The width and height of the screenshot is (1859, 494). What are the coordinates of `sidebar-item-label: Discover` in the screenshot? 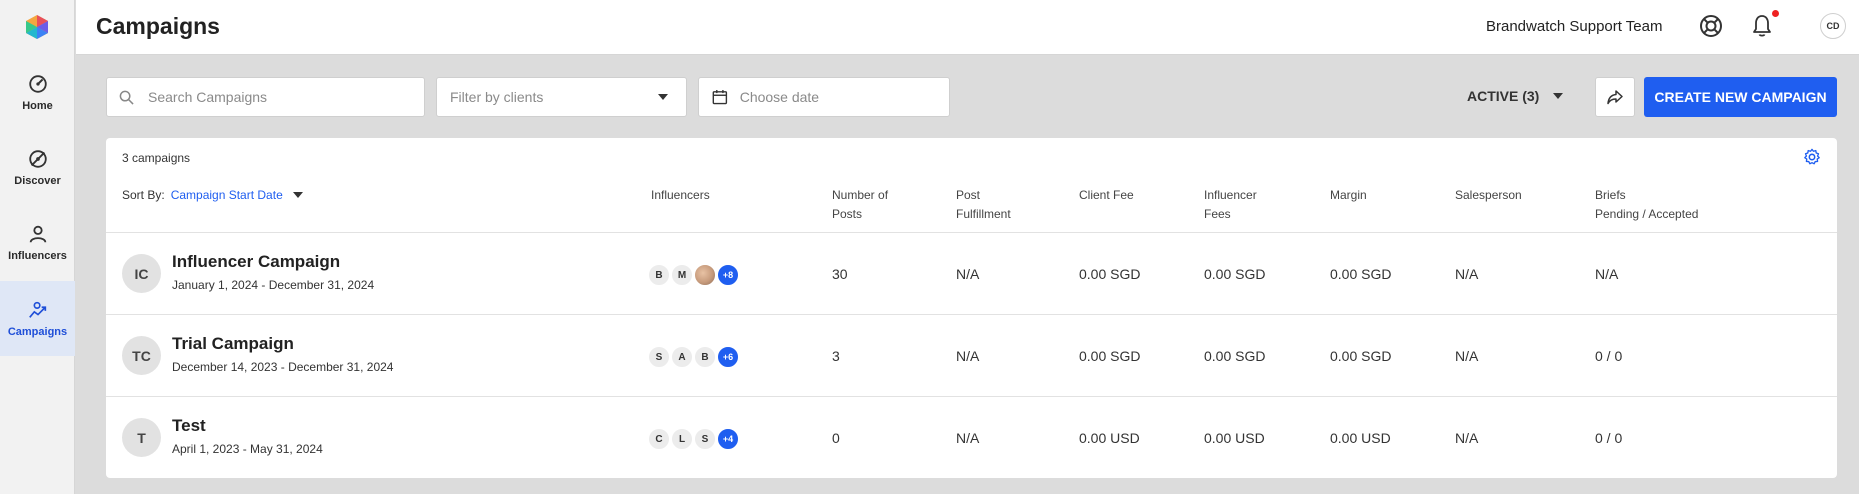 It's located at (37, 181).